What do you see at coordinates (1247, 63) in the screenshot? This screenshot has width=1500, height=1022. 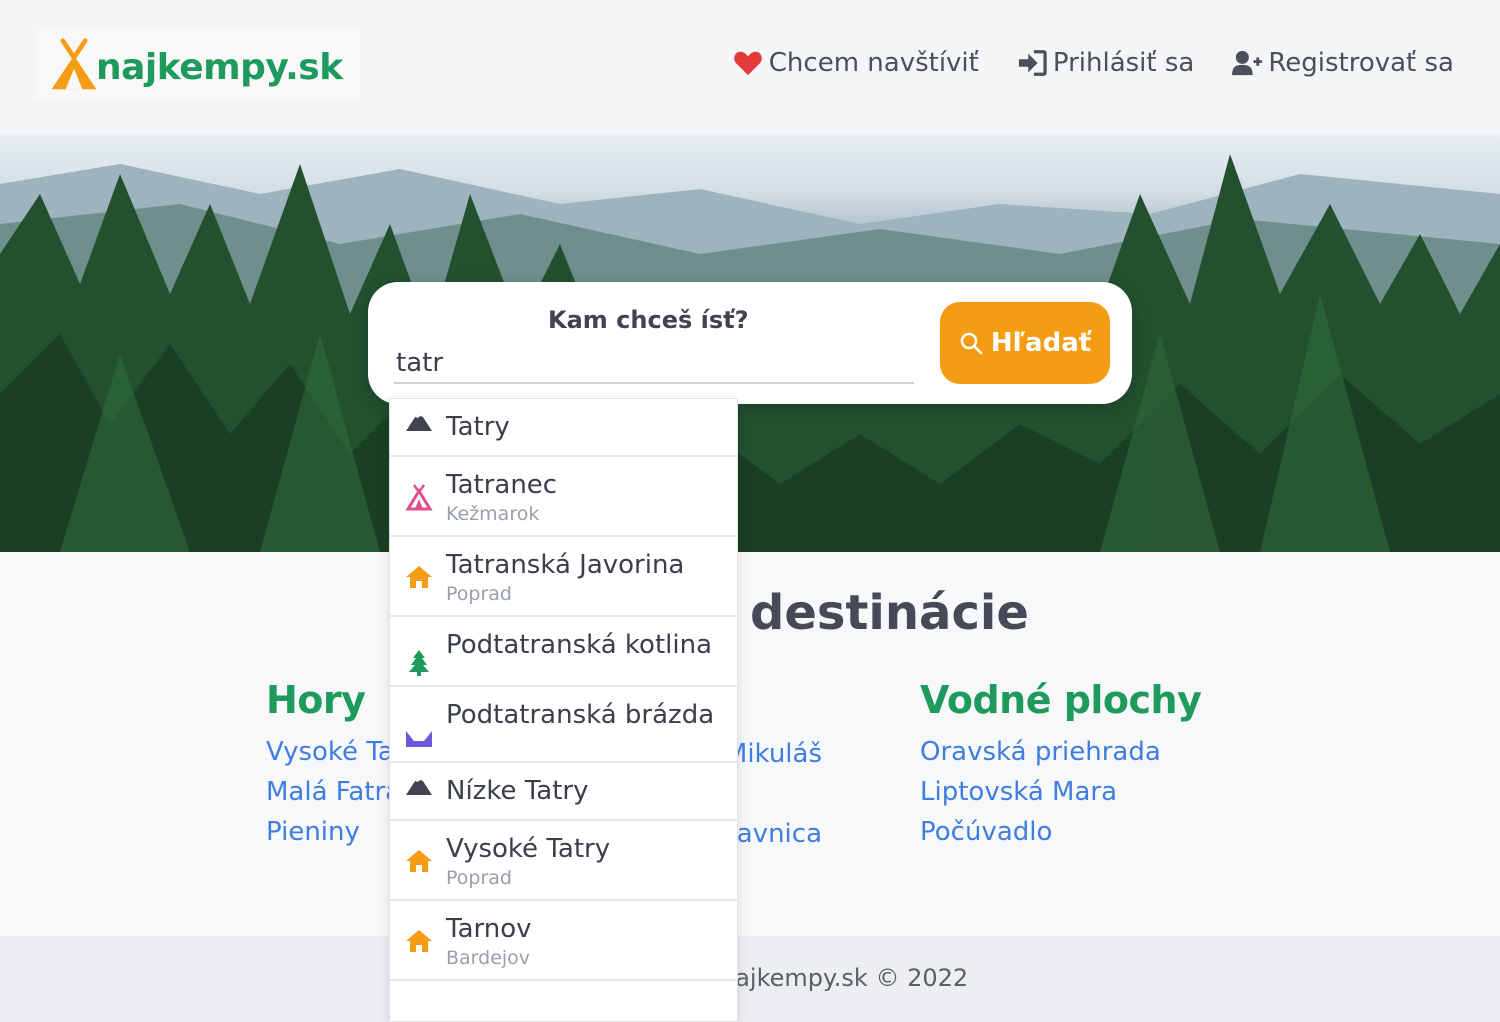 I see `user-plus-icon` at bounding box center [1247, 63].